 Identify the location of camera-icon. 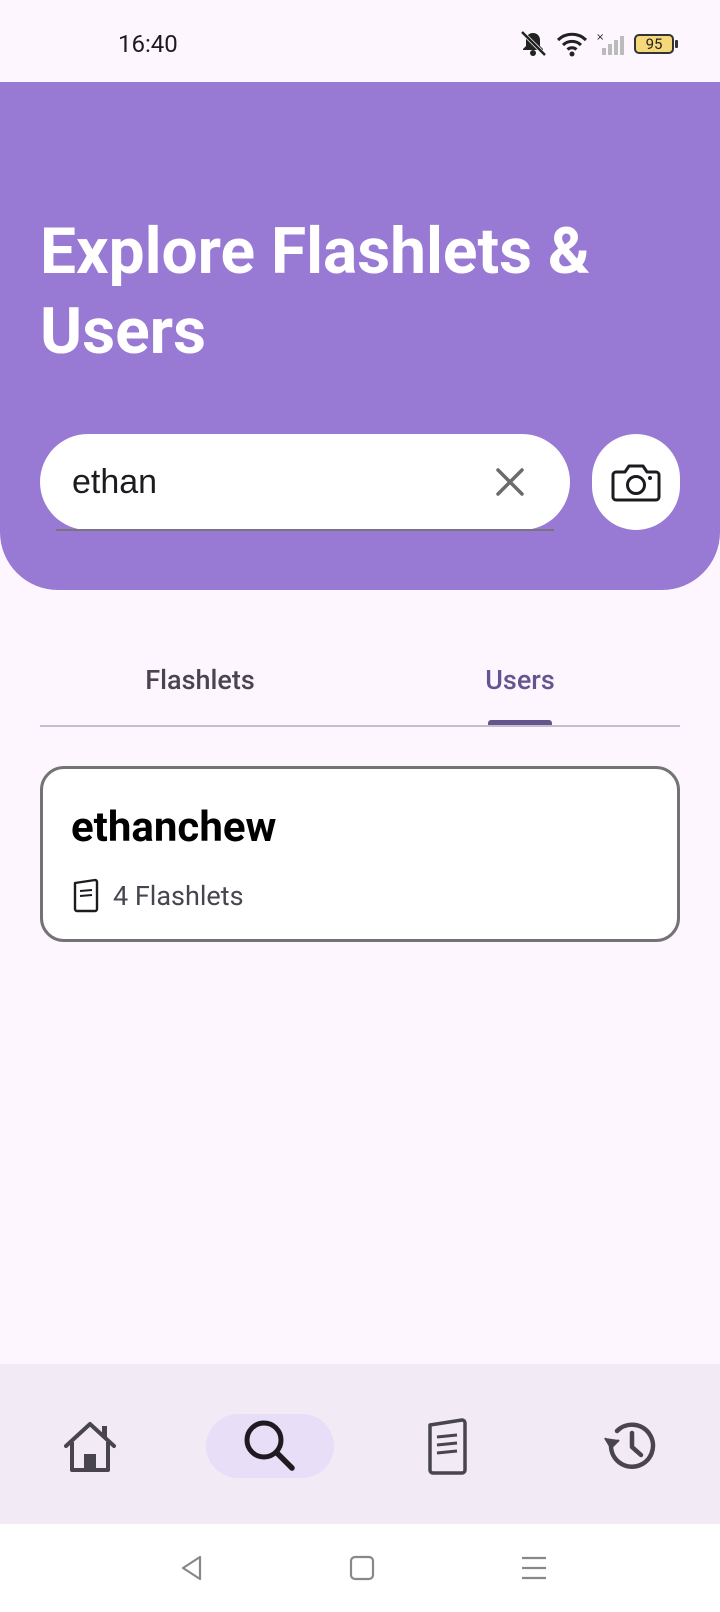
(636, 483).